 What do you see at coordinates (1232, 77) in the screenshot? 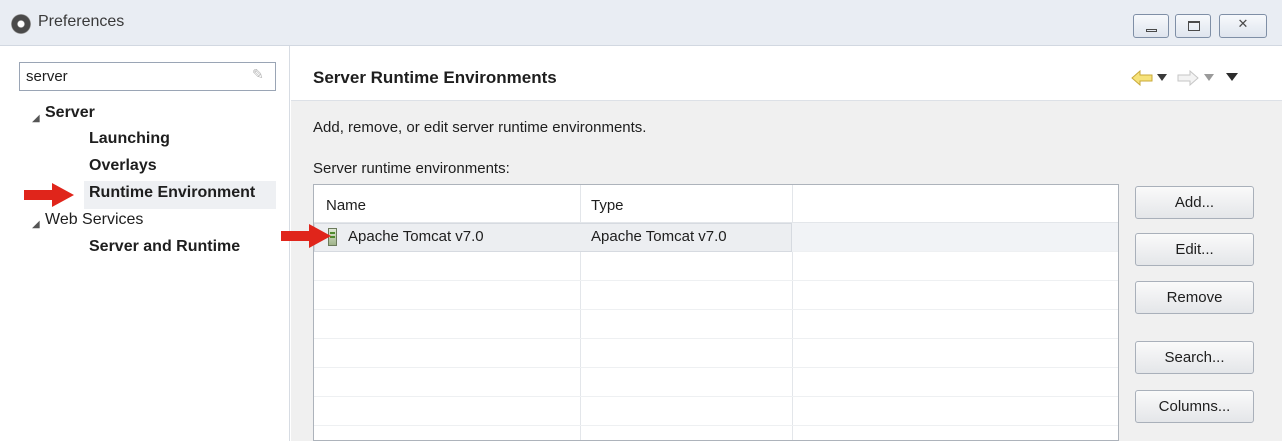
I see `view-menu-icon` at bounding box center [1232, 77].